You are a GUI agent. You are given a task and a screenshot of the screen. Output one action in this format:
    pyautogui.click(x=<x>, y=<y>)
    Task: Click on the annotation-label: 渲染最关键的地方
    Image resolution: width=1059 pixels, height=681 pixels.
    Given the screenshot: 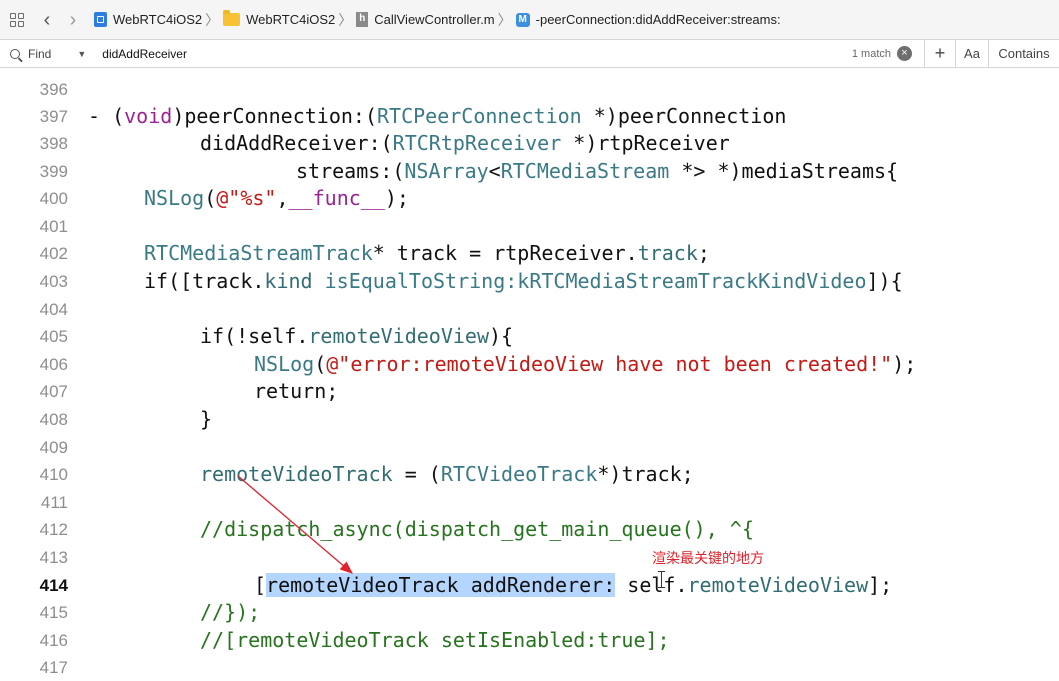 What is the action you would take?
    pyautogui.click(x=708, y=558)
    